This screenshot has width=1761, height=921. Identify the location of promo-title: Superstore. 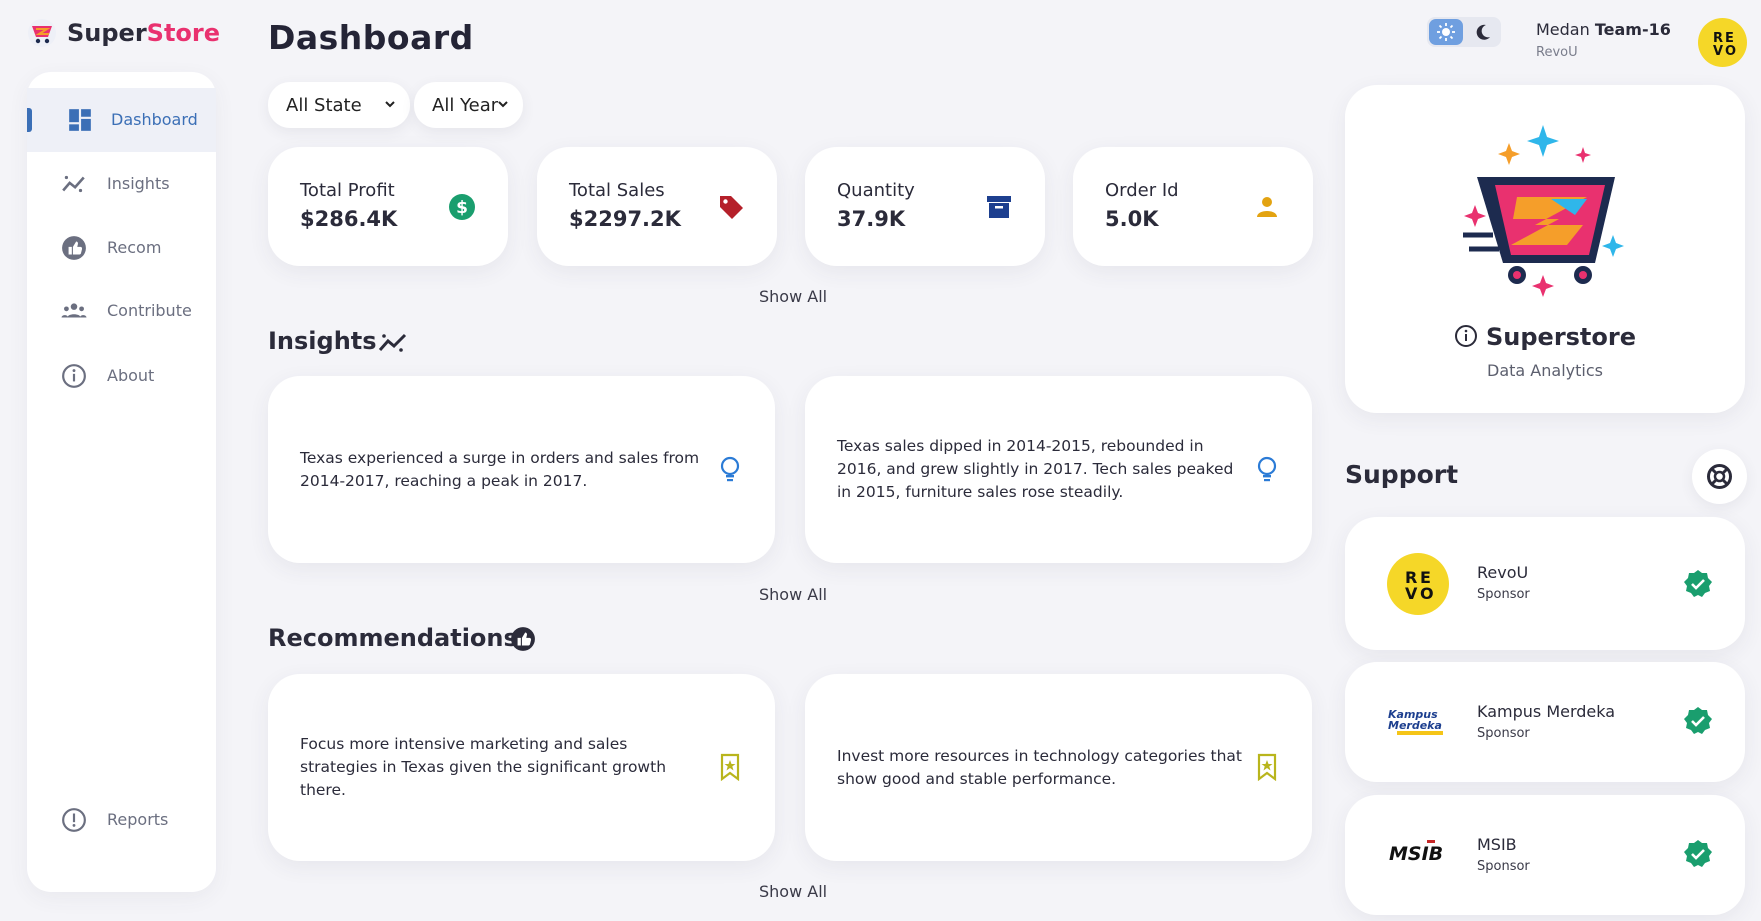
(1545, 337).